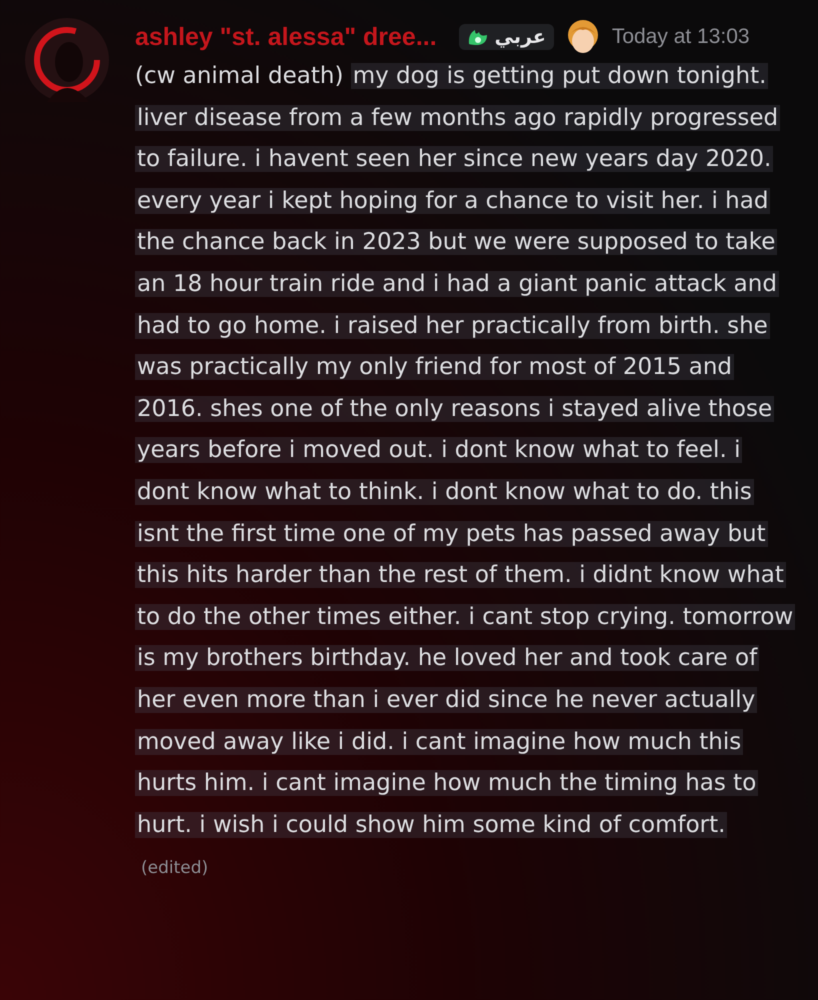  What do you see at coordinates (506, 37) in the screenshot?
I see `server-tag: عربي` at bounding box center [506, 37].